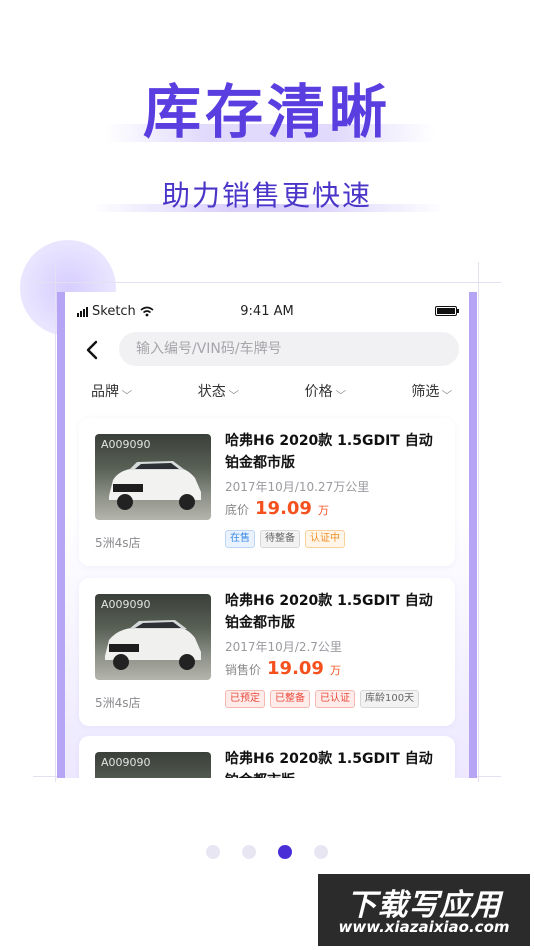 This screenshot has width=534, height=950. What do you see at coordinates (94, 350) in the screenshot?
I see `chevron-left-icon` at bounding box center [94, 350].